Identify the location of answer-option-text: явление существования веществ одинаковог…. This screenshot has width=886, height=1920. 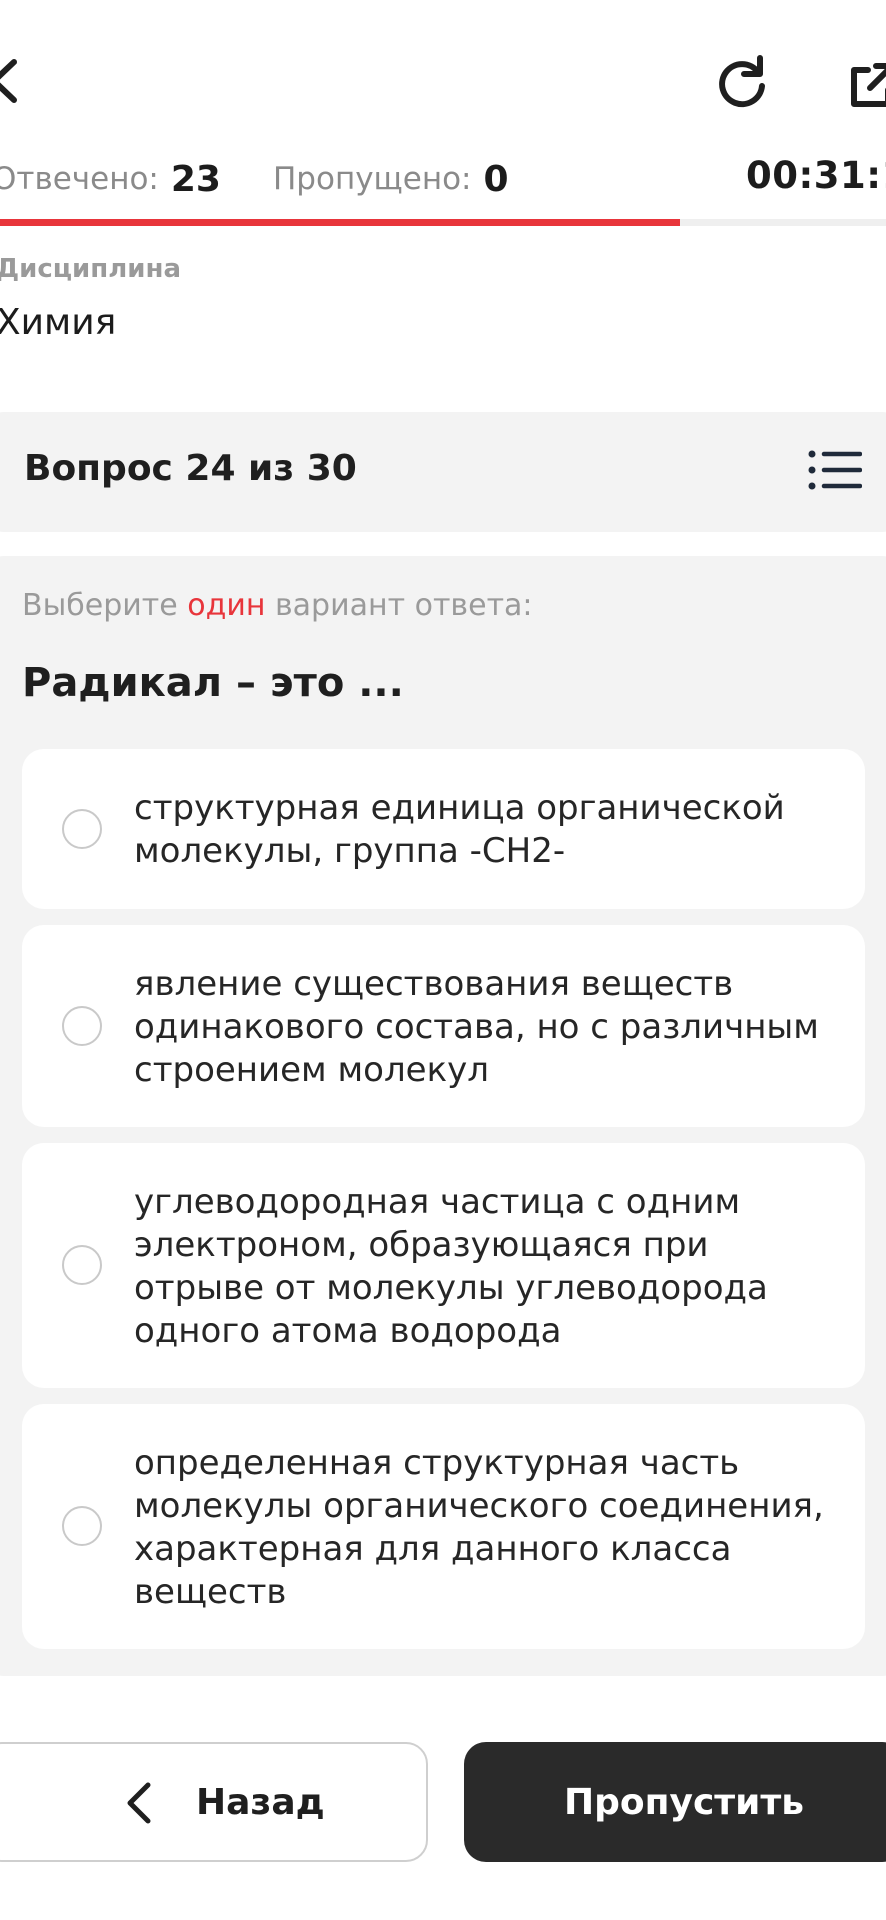
(476, 1027).